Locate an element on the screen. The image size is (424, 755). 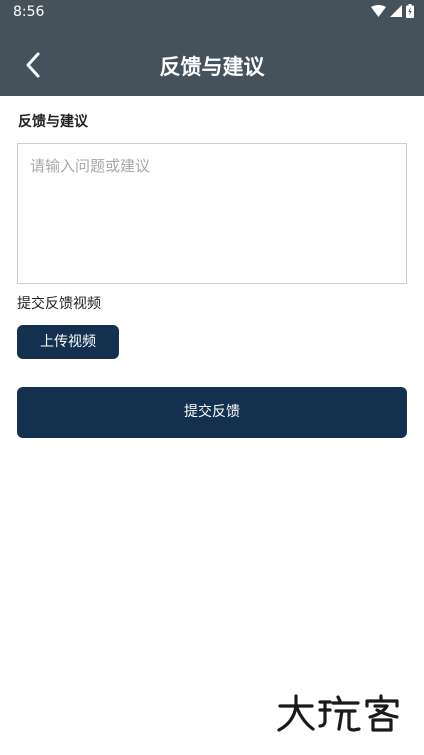
submit-feedback-button: 提交反馈 is located at coordinates (212, 412).